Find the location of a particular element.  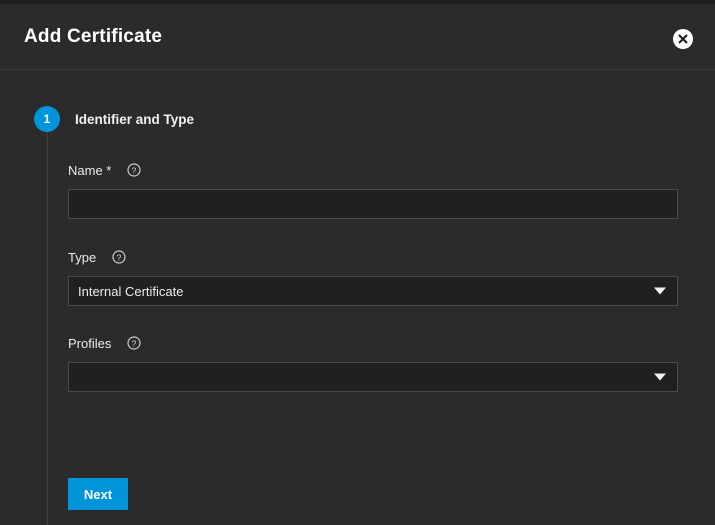

step-connector-line is located at coordinates (47, 328).